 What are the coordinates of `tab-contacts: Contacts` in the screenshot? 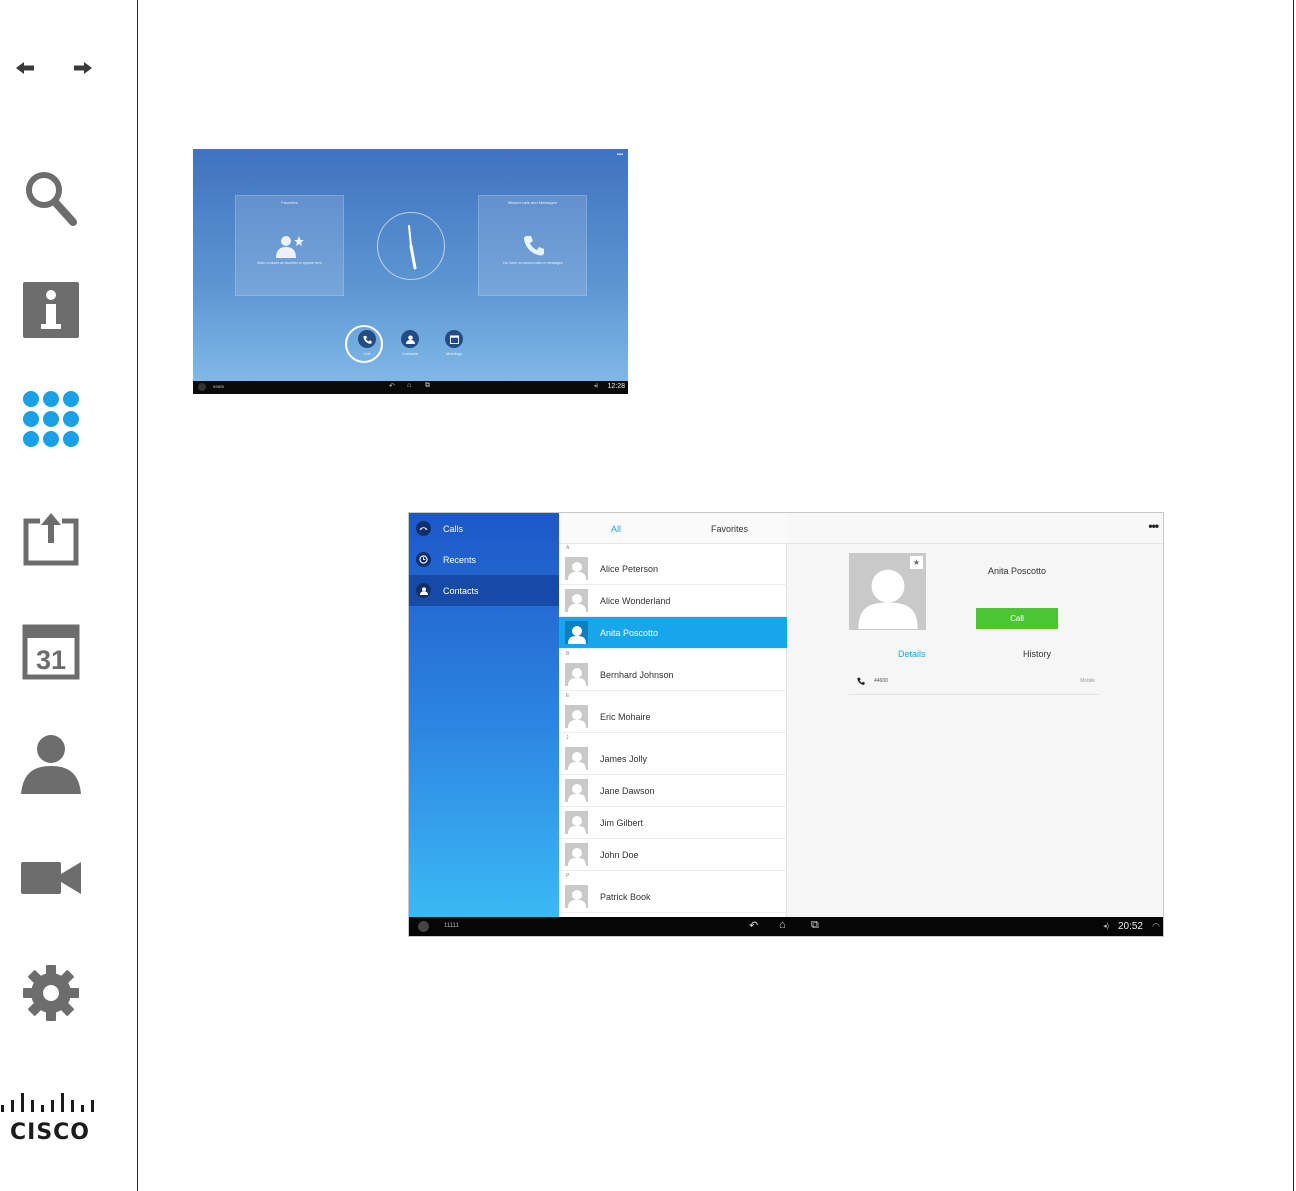 It's located at (484, 590).